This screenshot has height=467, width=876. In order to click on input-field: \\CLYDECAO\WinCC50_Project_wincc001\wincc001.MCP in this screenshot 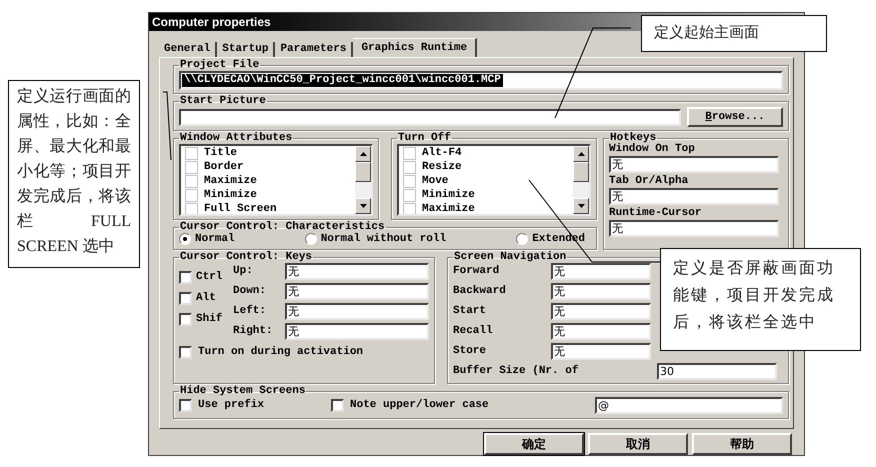, I will do `click(481, 80)`.